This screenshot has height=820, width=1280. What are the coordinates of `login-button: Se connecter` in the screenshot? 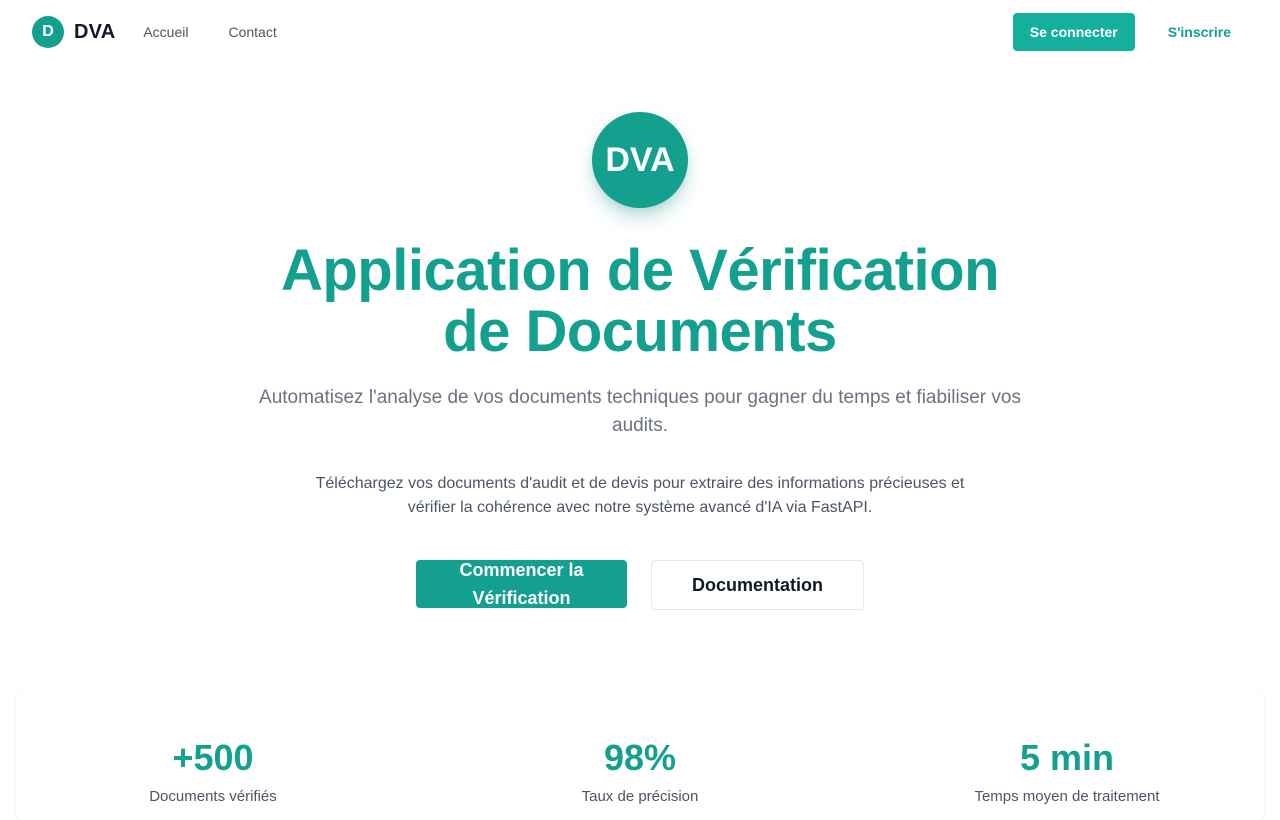 It's located at (1073, 32).